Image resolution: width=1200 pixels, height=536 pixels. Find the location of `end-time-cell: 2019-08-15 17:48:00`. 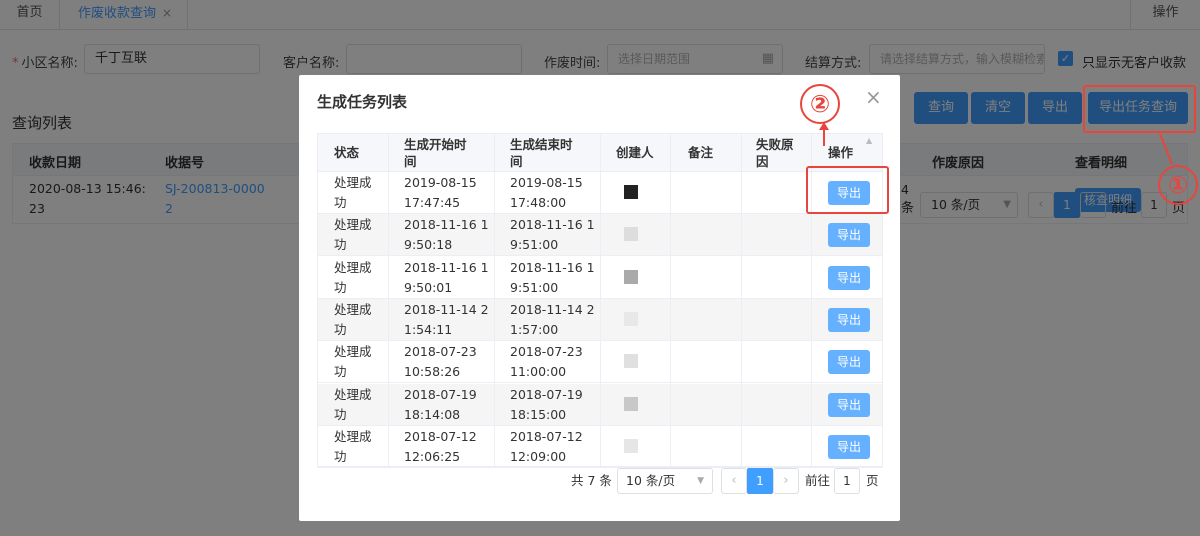

end-time-cell: 2019-08-15 17:48:00 is located at coordinates (546, 193).